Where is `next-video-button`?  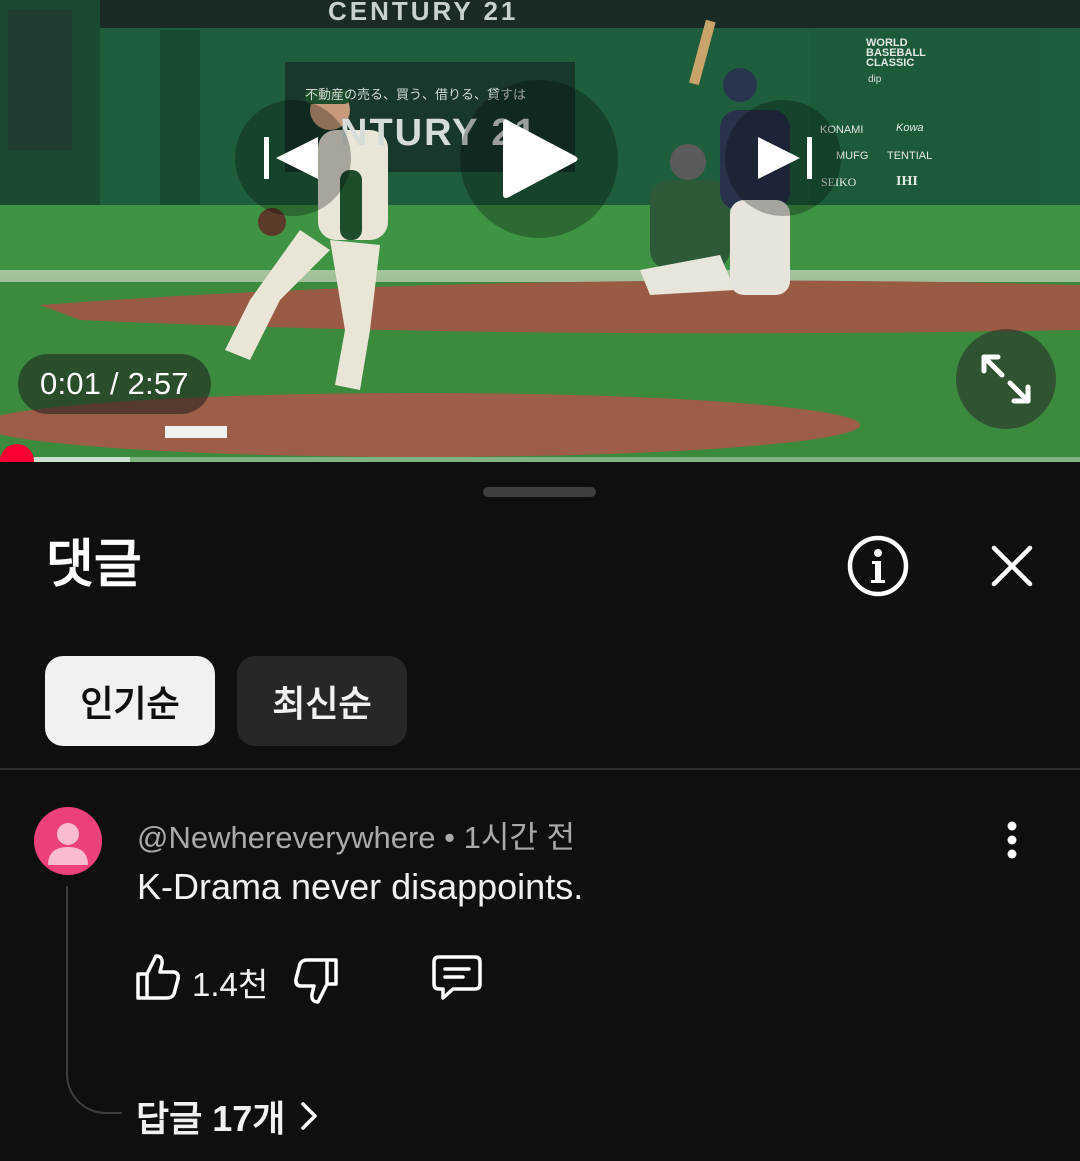
next-video-button is located at coordinates (783, 158).